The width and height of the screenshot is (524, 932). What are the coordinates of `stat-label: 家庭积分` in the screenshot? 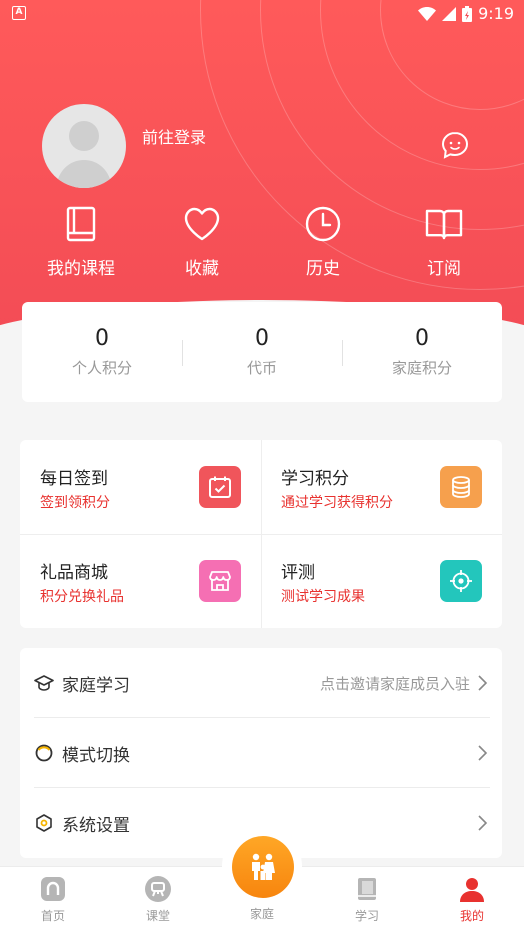 It's located at (421, 368).